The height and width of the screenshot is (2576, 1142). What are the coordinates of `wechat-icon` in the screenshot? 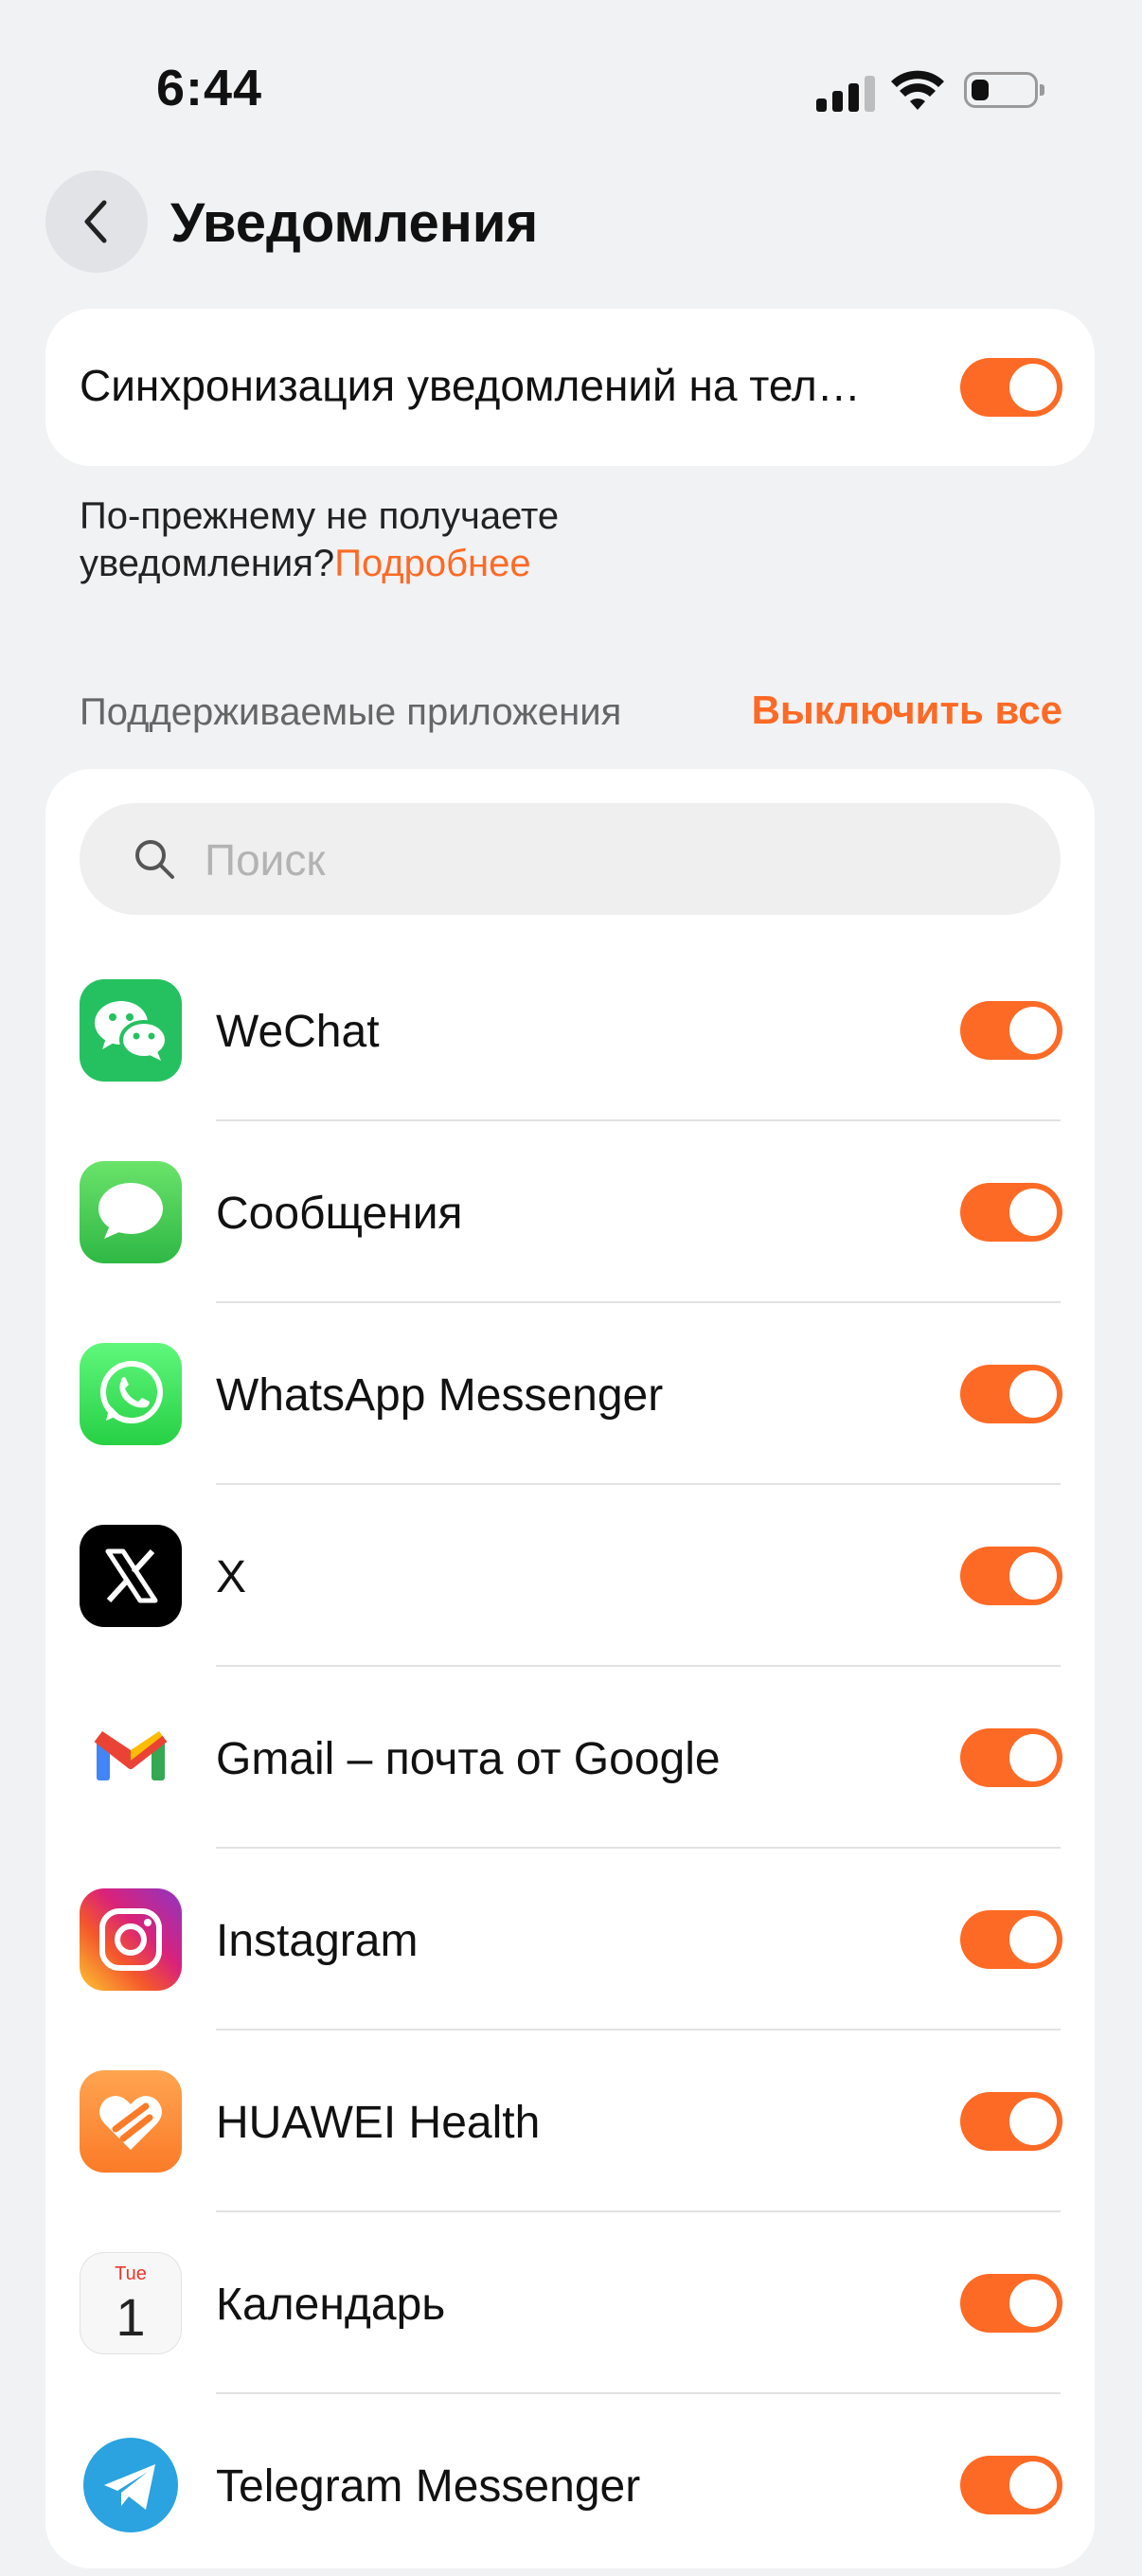 It's located at (131, 1030).